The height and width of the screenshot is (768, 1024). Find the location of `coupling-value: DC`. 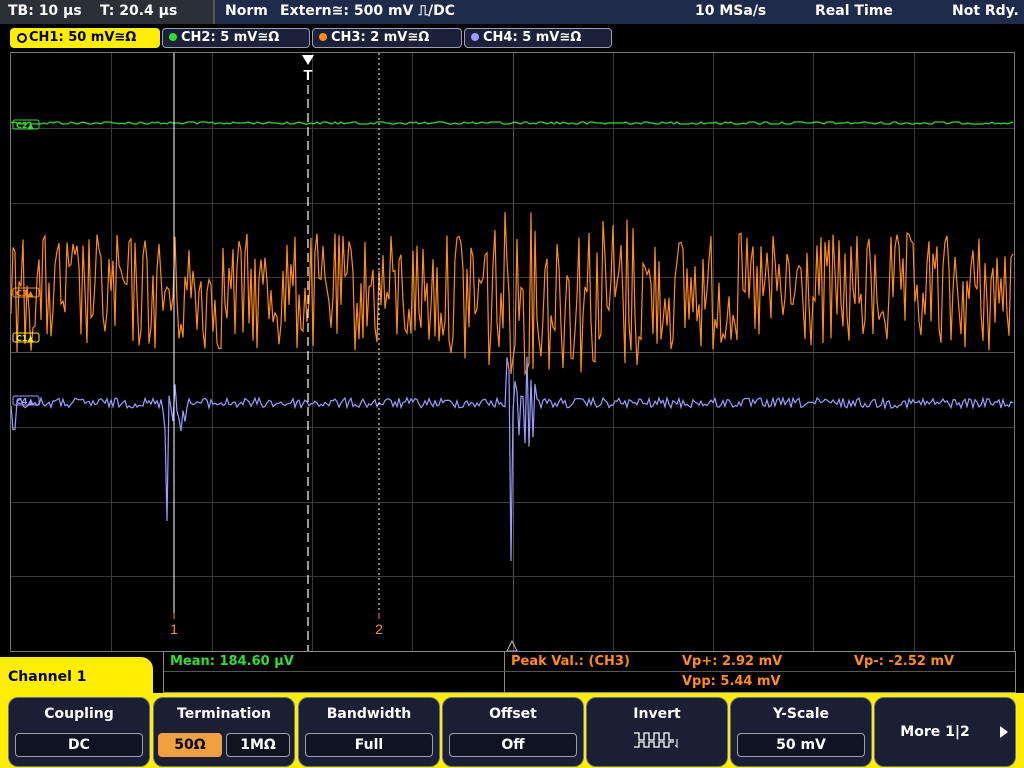

coupling-value: DC is located at coordinates (79, 745).